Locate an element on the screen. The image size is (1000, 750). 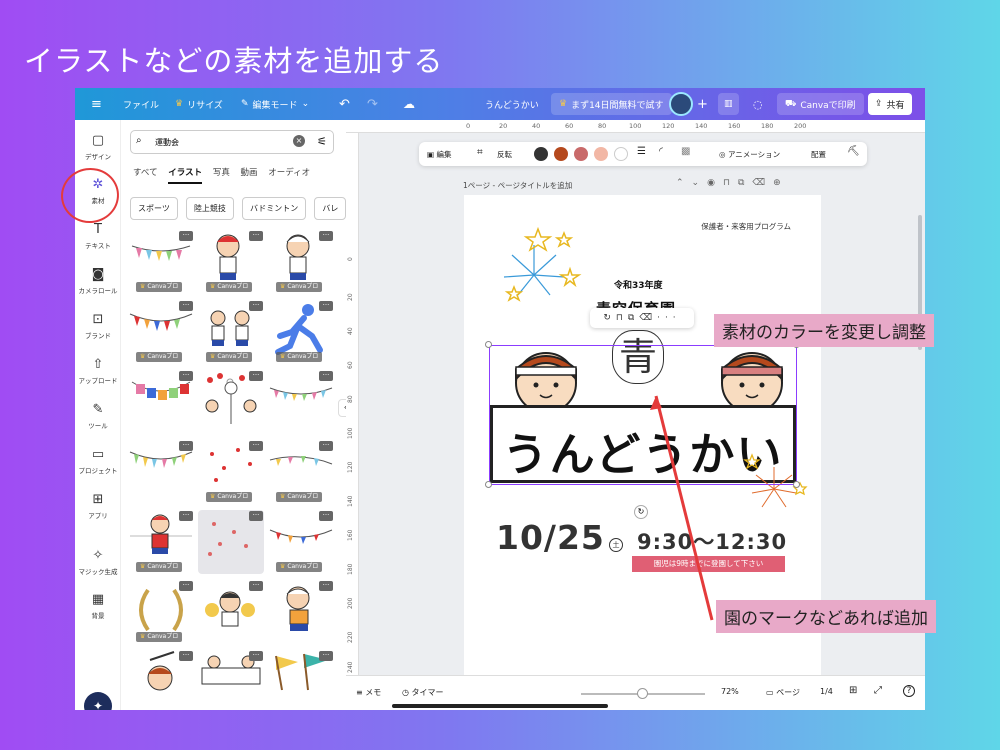
callout-color: 素材のカラーを変更し調整 is located at coordinates (824, 330).